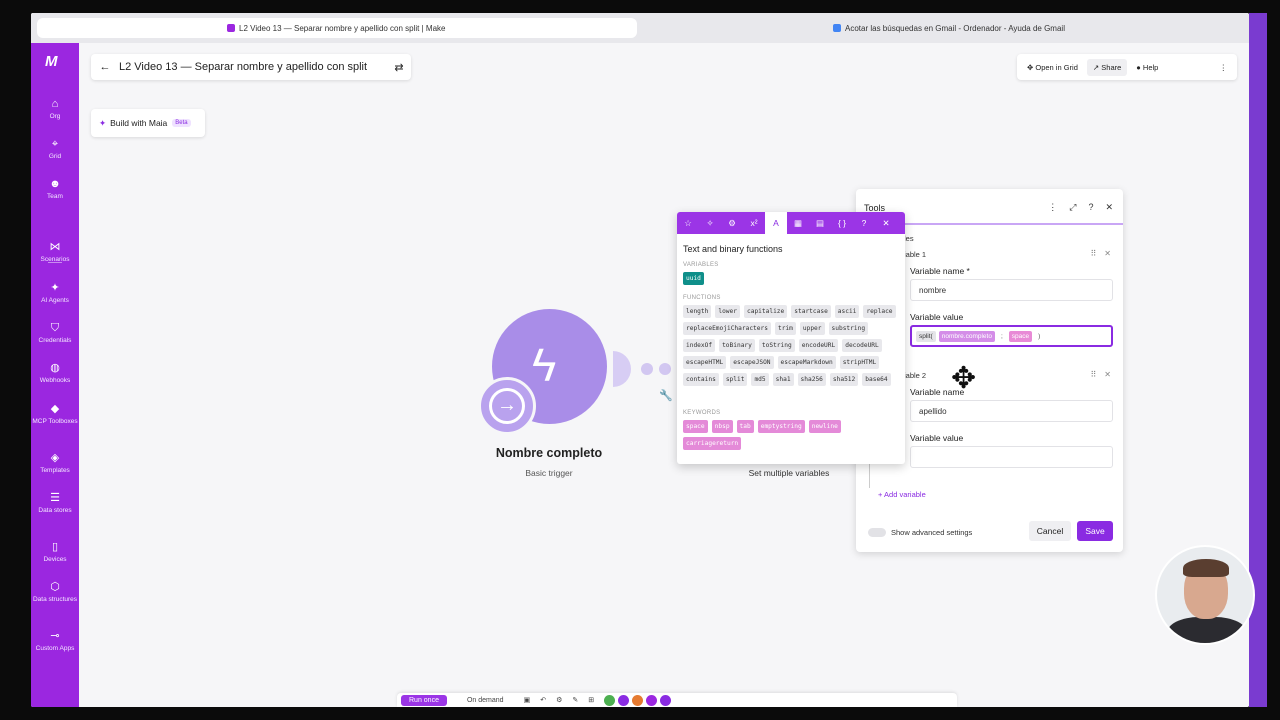  What do you see at coordinates (879, 311) in the screenshot?
I see `function-chip: replace` at bounding box center [879, 311].